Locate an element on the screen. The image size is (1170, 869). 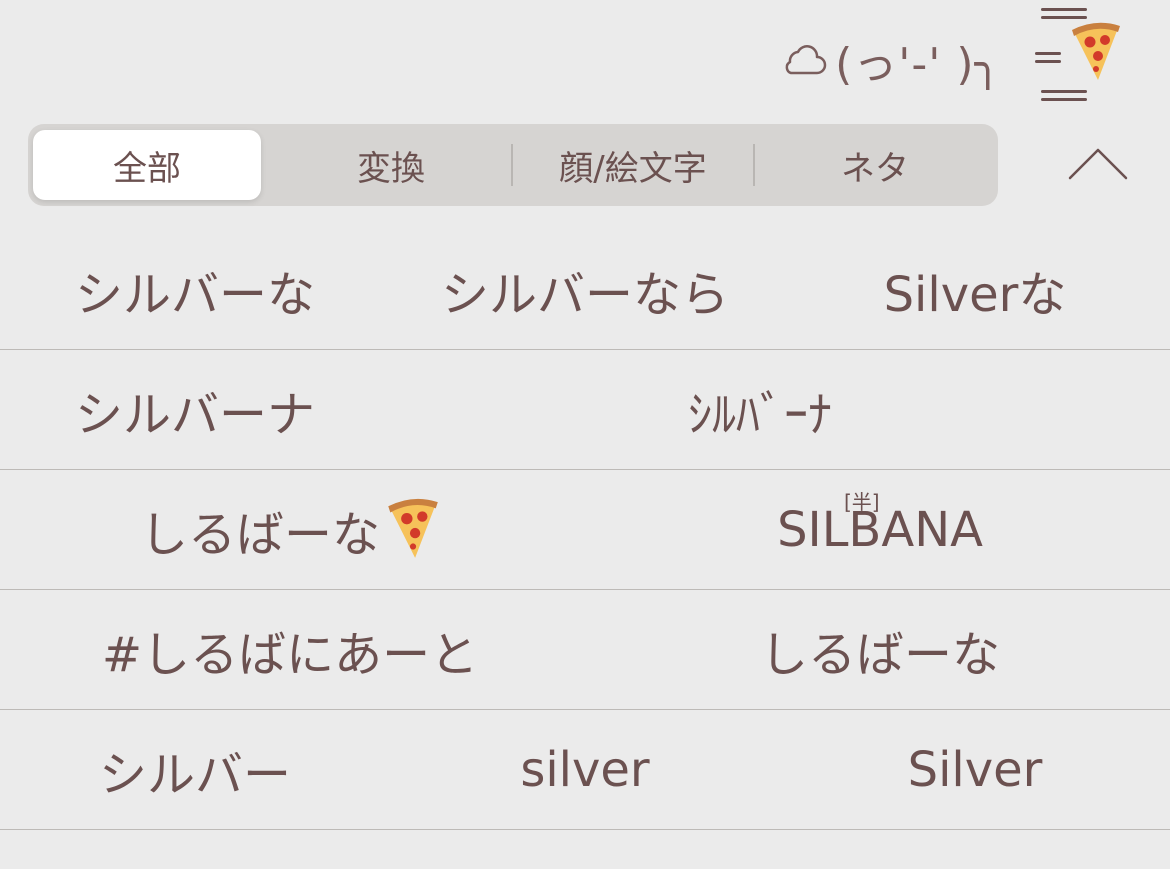
candidate-text: シルバー is located at coordinates (194, 774).